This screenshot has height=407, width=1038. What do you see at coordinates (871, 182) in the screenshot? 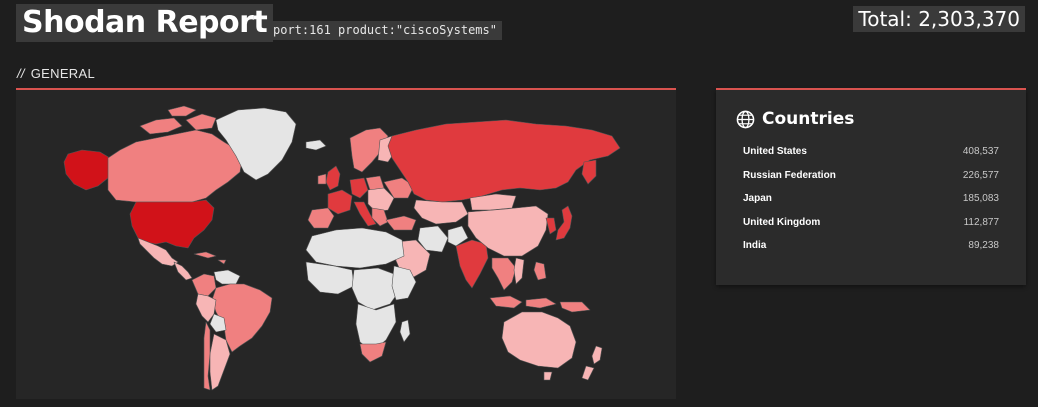
I see `country-row: Russian Federation 226,577` at bounding box center [871, 182].